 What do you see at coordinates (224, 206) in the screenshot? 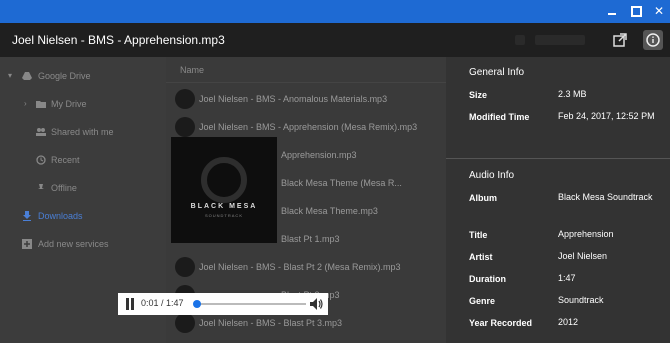
I see `album-art-title: BLACK MESA` at bounding box center [224, 206].